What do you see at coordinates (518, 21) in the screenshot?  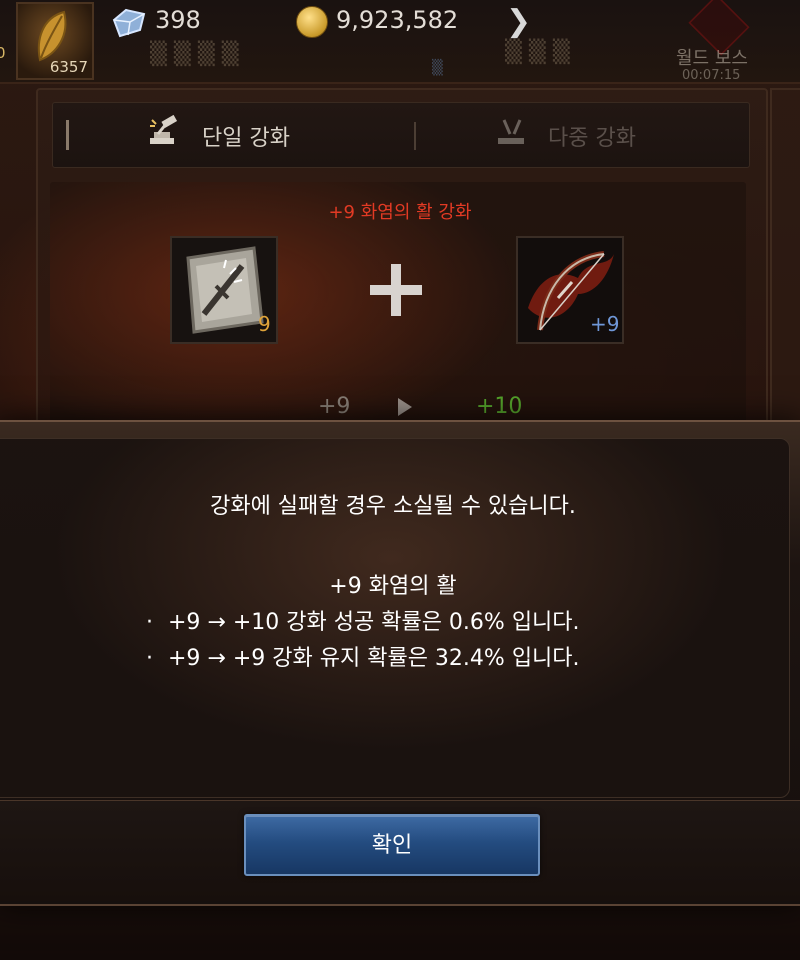 I see `chevron-right-icon: ❯` at bounding box center [518, 21].